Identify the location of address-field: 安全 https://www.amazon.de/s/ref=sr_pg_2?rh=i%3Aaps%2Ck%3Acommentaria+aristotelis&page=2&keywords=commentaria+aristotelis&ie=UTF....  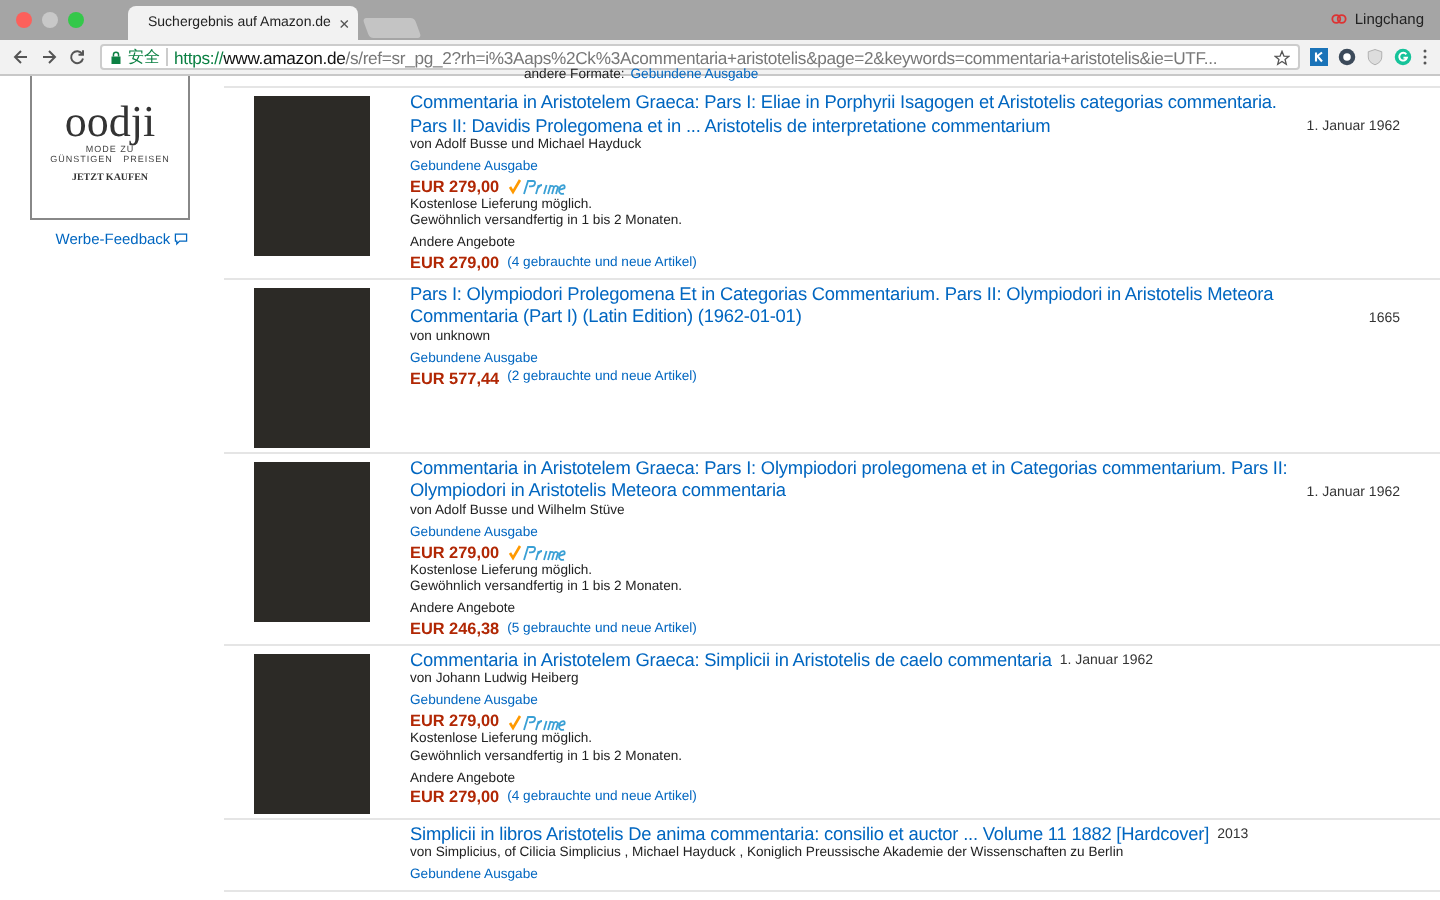
(700, 57).